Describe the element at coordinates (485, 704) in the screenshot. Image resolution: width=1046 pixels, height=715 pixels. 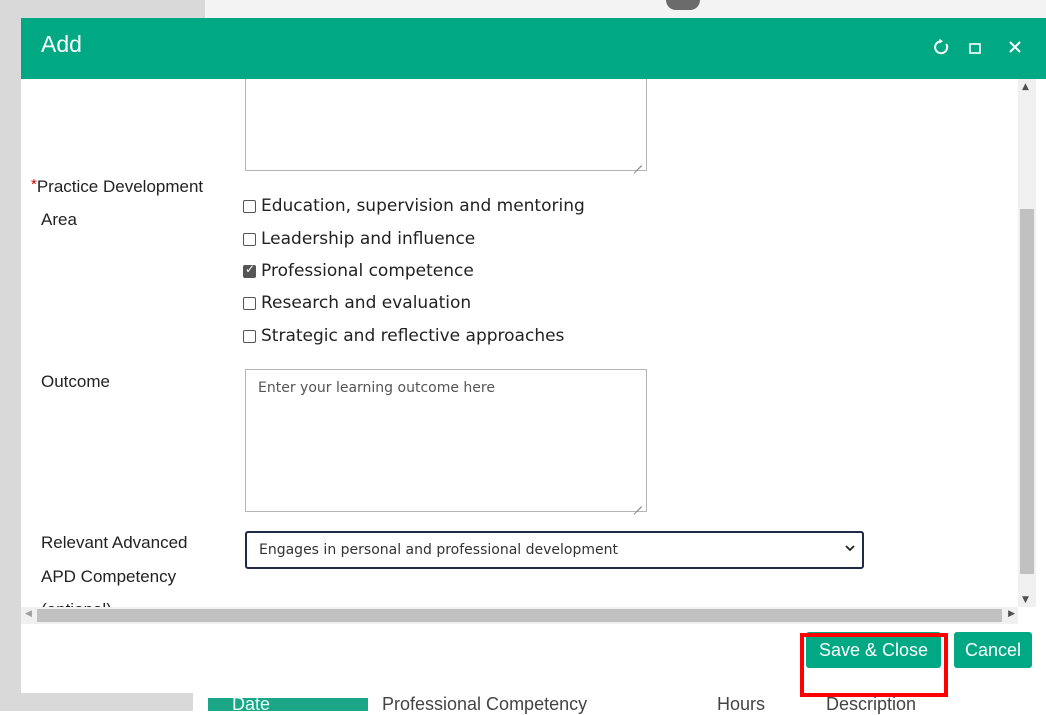
I see `background-col-competency: Professional Competency` at that location.